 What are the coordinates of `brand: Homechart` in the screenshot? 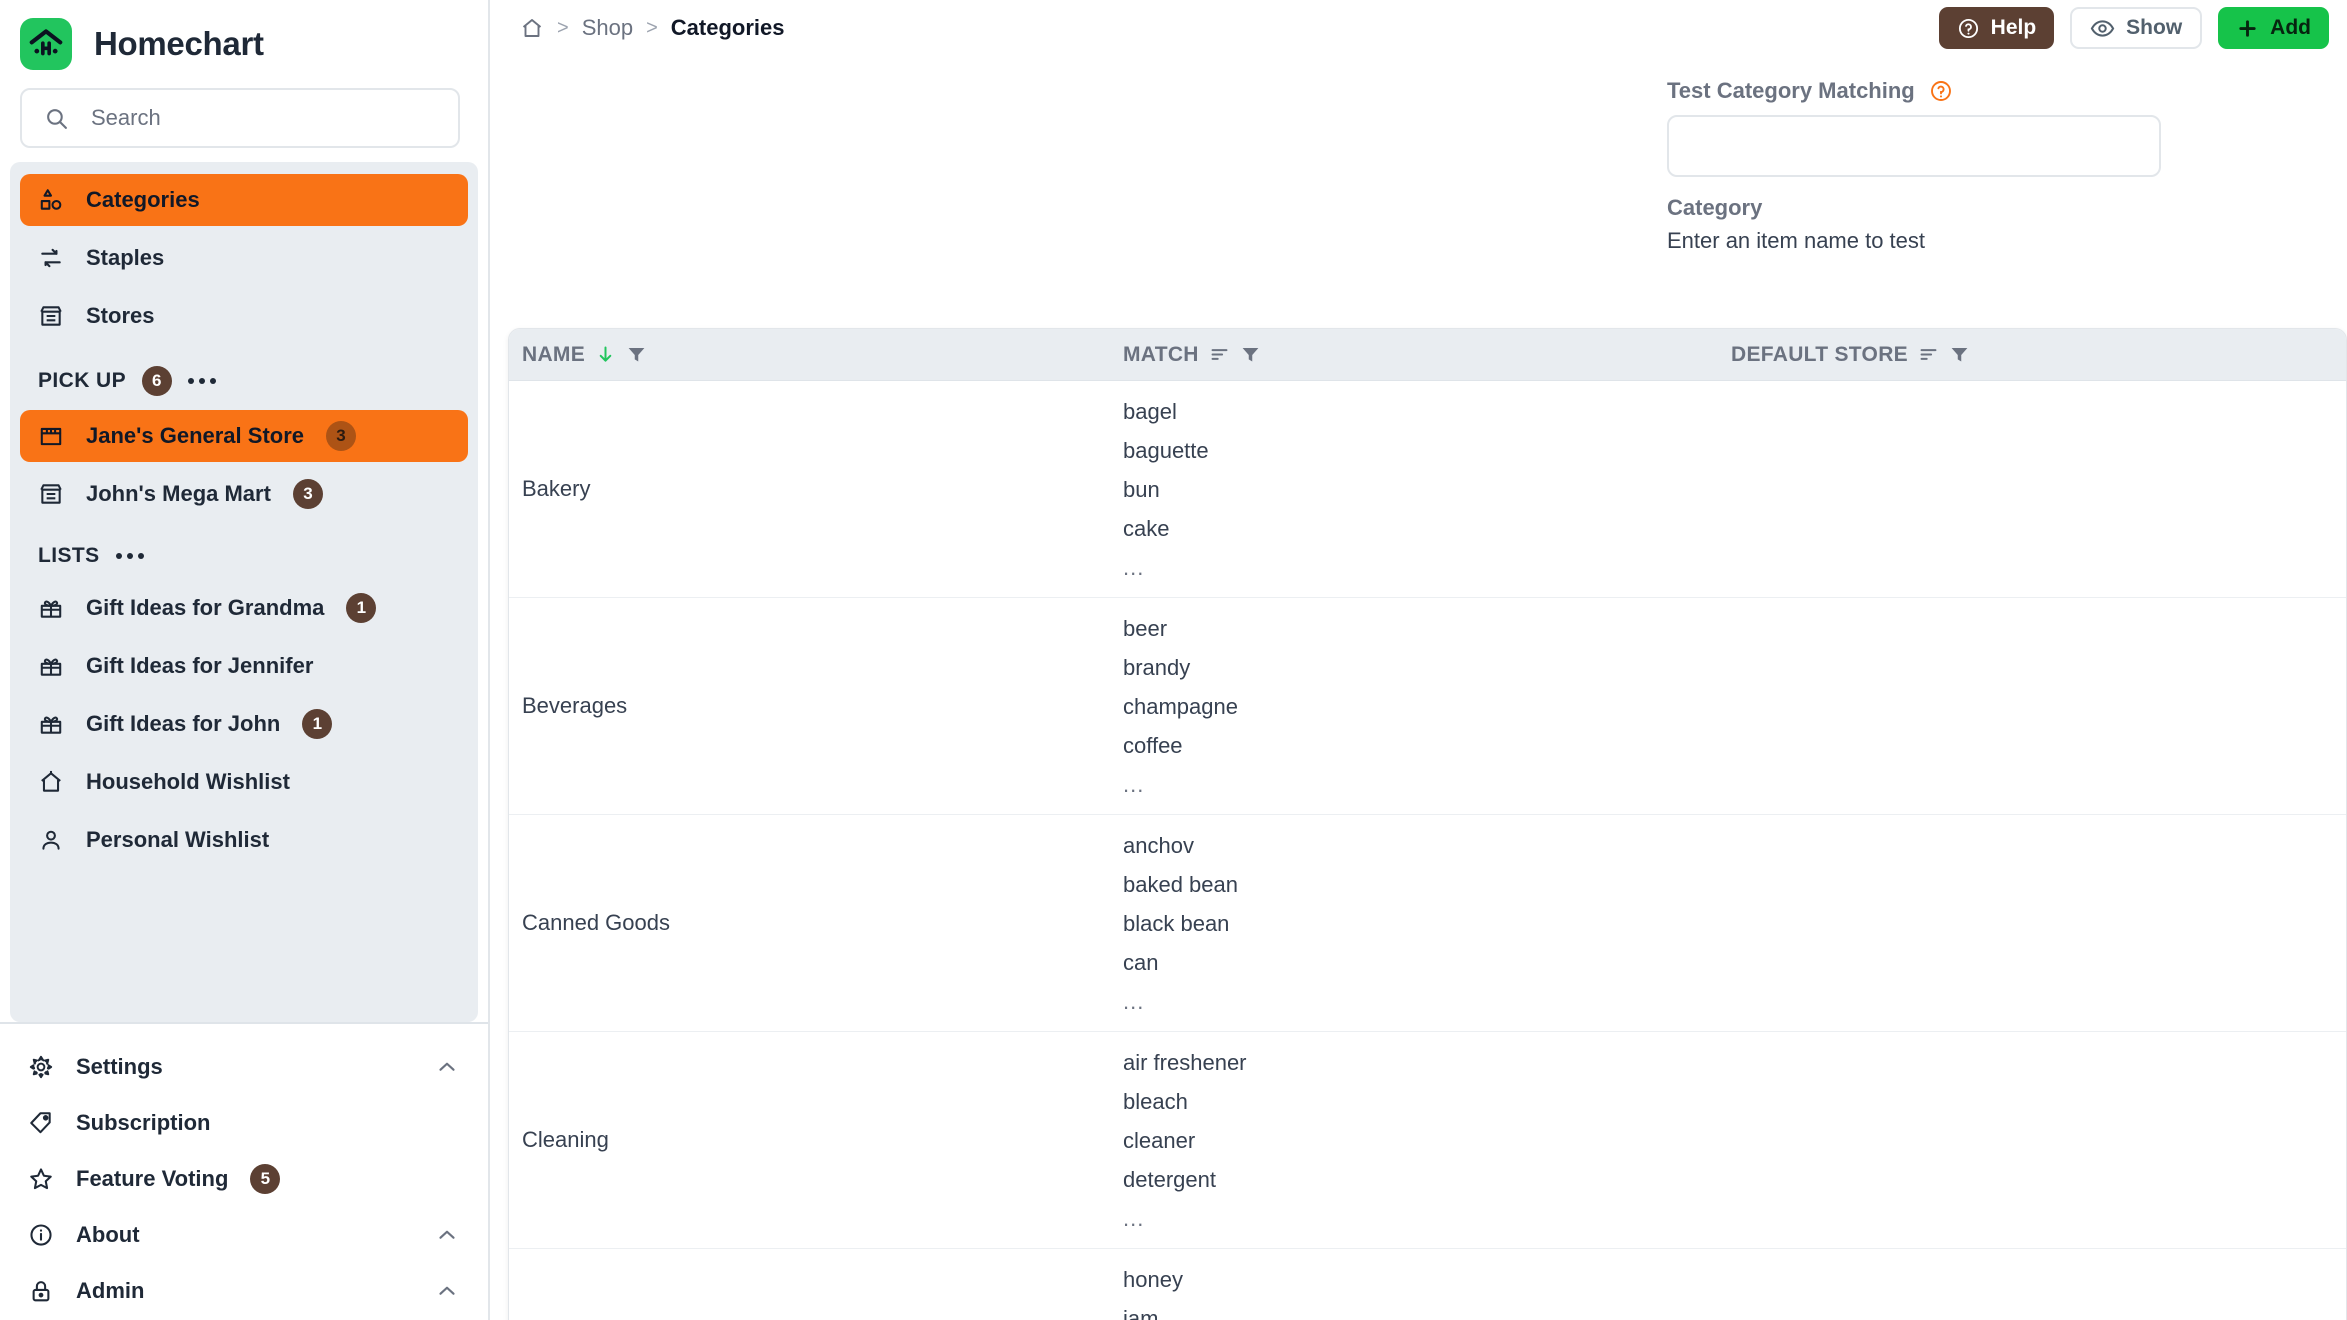 It's located at (244, 41).